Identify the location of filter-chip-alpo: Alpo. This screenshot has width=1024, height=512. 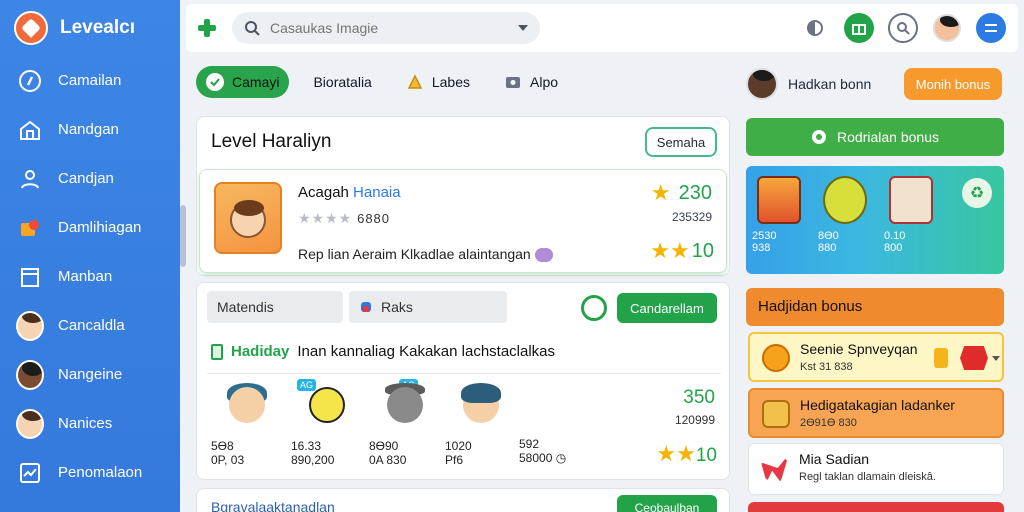
(531, 82).